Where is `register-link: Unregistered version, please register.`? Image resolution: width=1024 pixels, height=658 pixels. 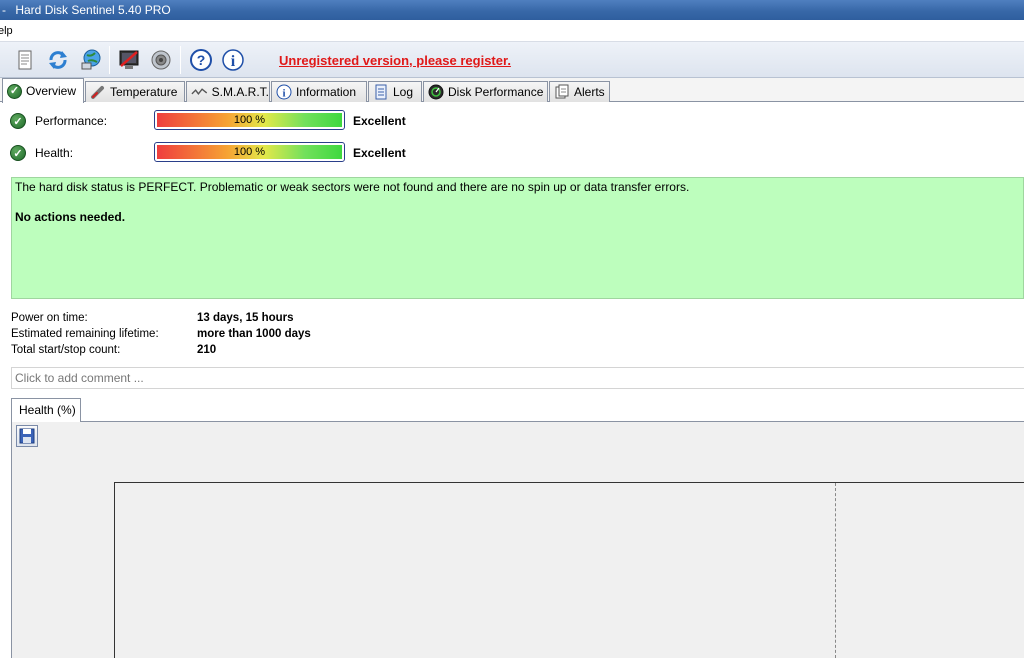
register-link: Unregistered version, please register. is located at coordinates (395, 60).